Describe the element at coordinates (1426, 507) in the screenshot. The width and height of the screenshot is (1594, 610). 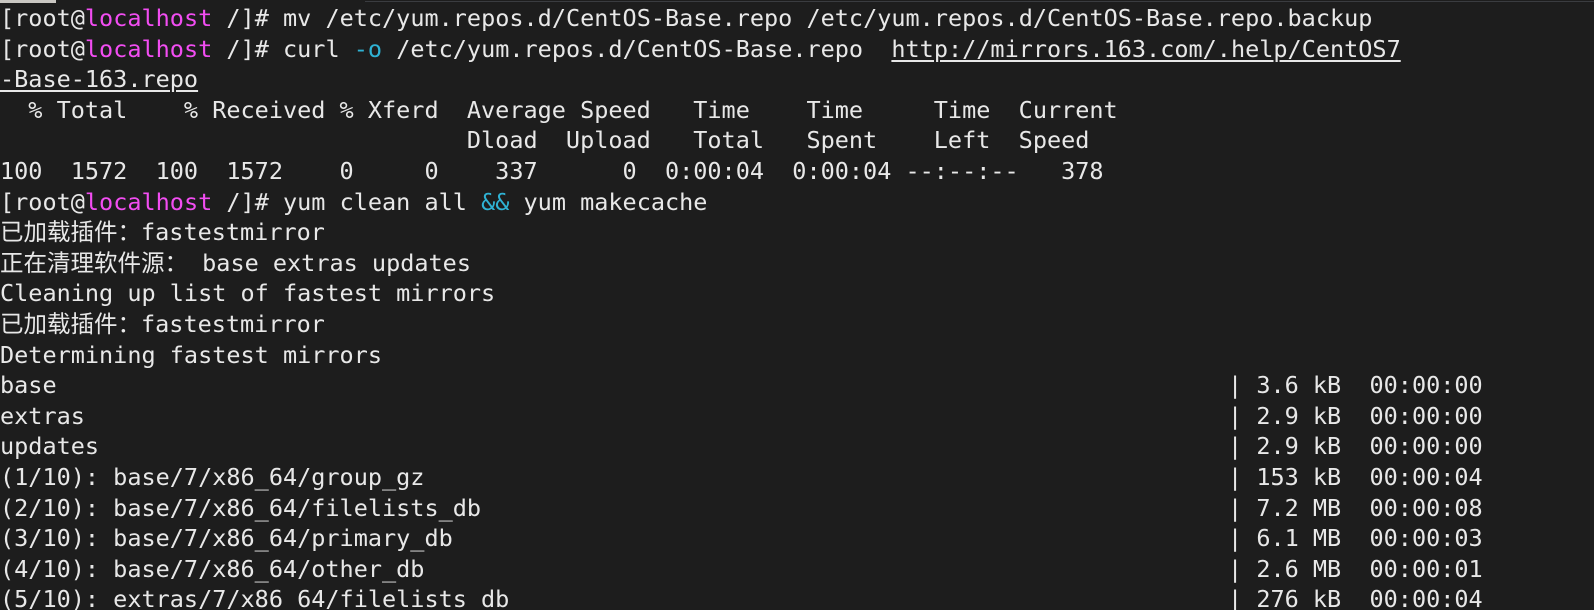
I see `repo-time: 00:00:08` at that location.